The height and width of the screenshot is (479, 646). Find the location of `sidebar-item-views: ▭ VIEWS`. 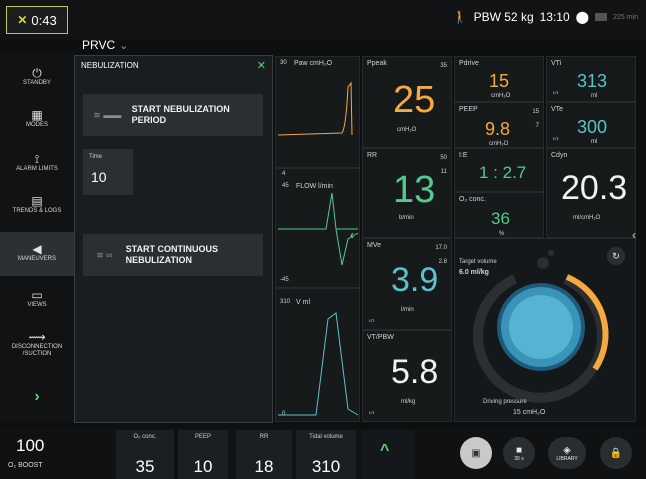

sidebar-item-views: ▭ VIEWS is located at coordinates (37, 300).